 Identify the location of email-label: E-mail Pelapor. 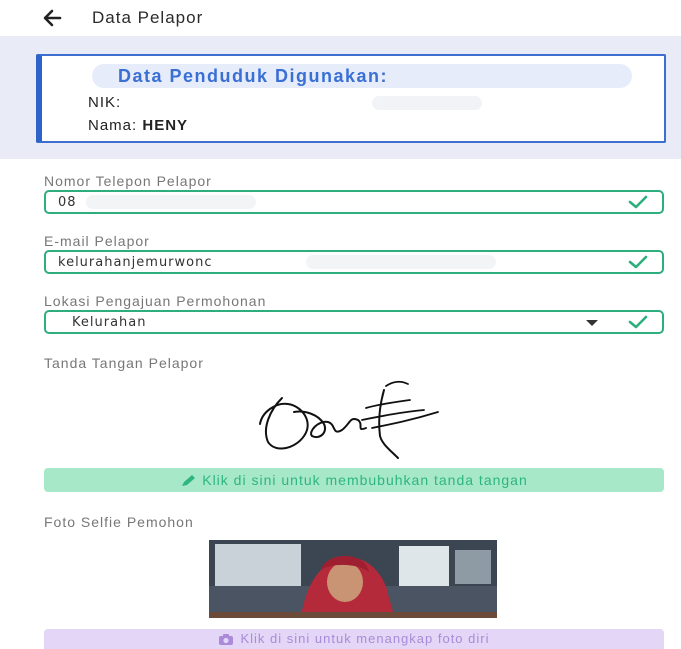
(97, 241).